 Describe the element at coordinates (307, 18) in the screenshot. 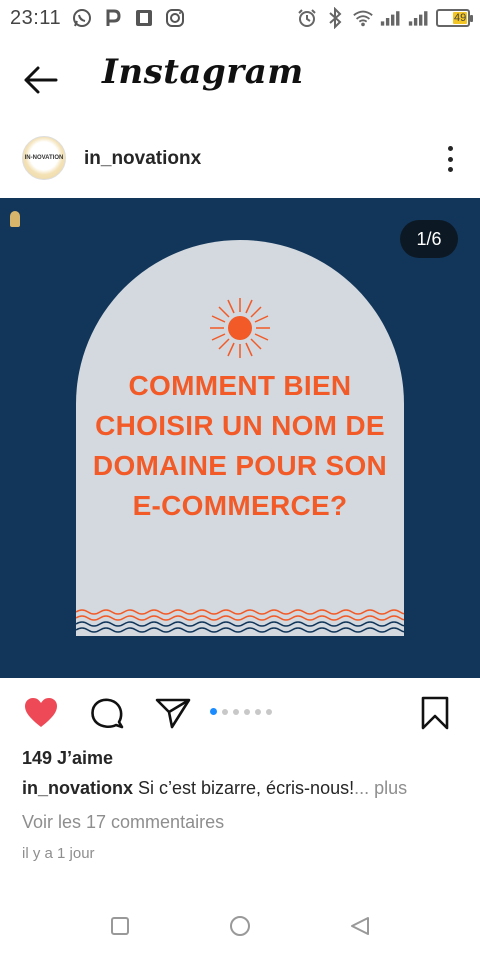

I see `alarm-icon` at that location.